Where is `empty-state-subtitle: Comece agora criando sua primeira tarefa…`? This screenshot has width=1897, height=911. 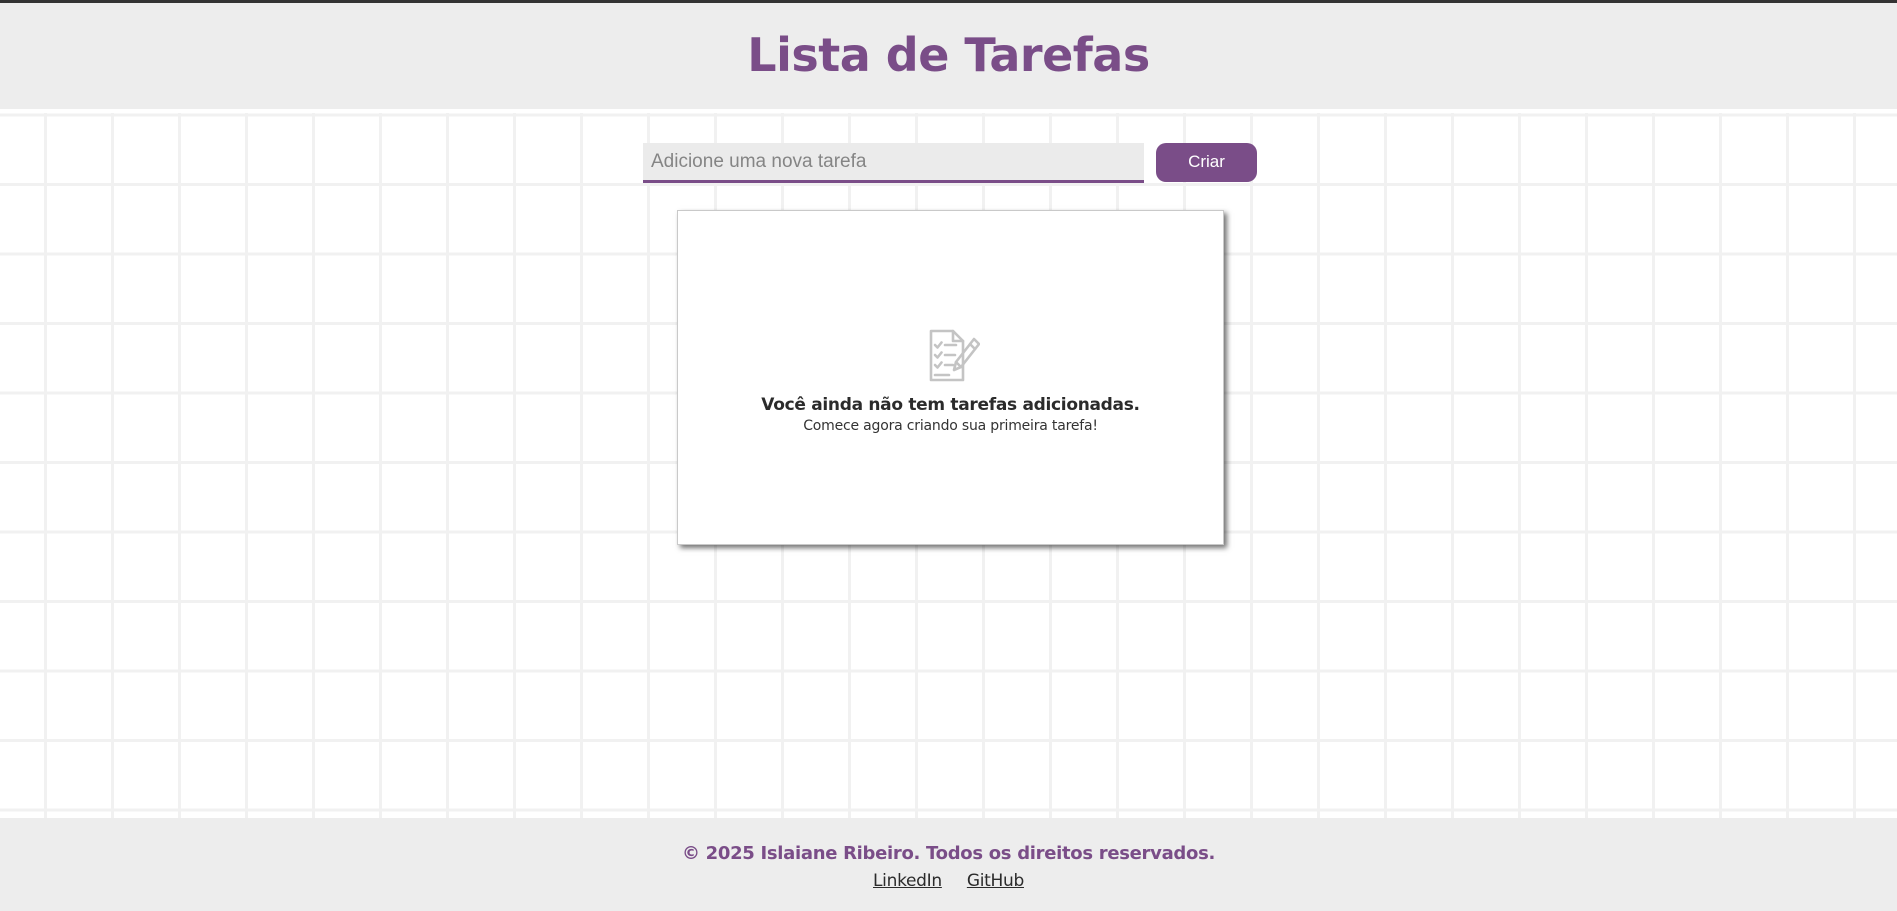
empty-state-subtitle: Comece agora criando sua primeira tarefa… is located at coordinates (950, 426).